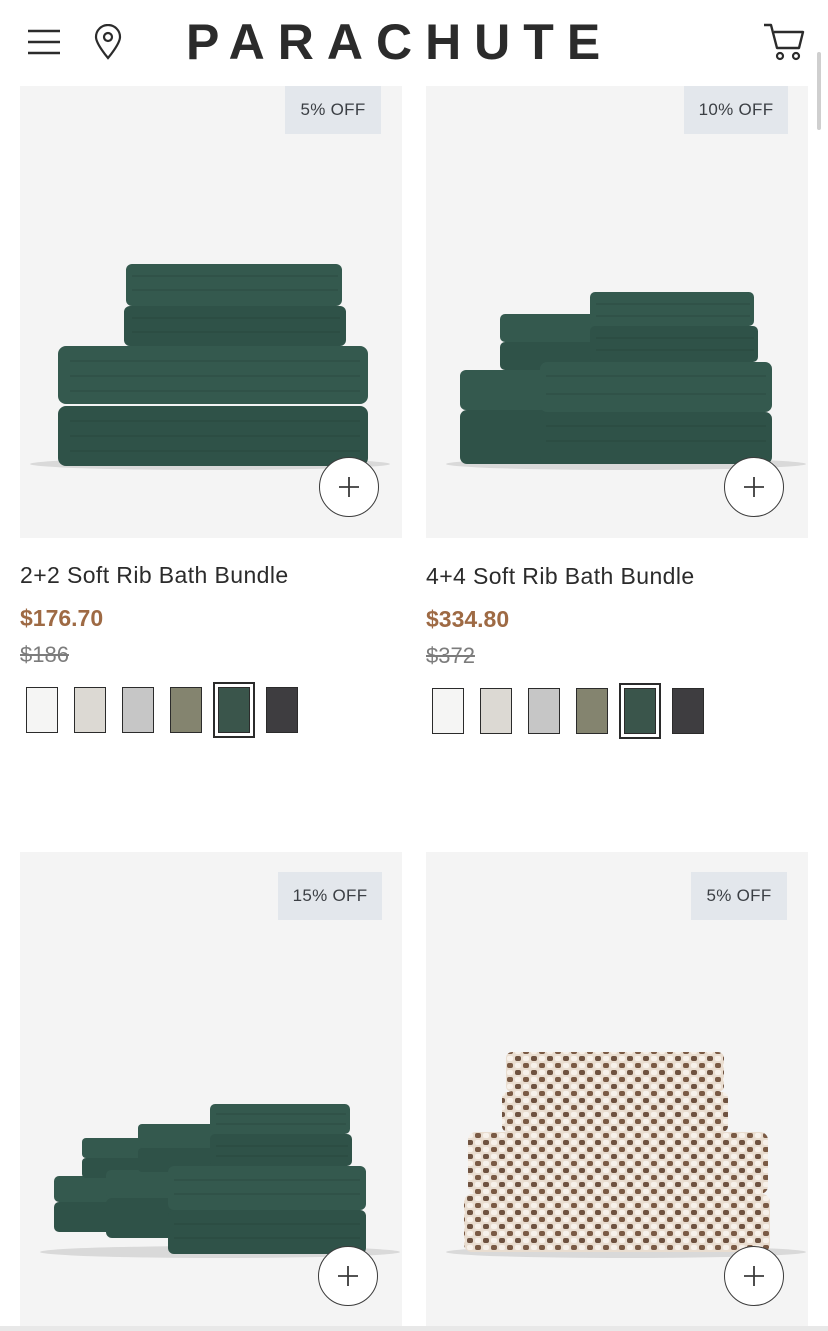 The width and height of the screenshot is (828, 1331). I want to click on original-price: $186, so click(44, 654).